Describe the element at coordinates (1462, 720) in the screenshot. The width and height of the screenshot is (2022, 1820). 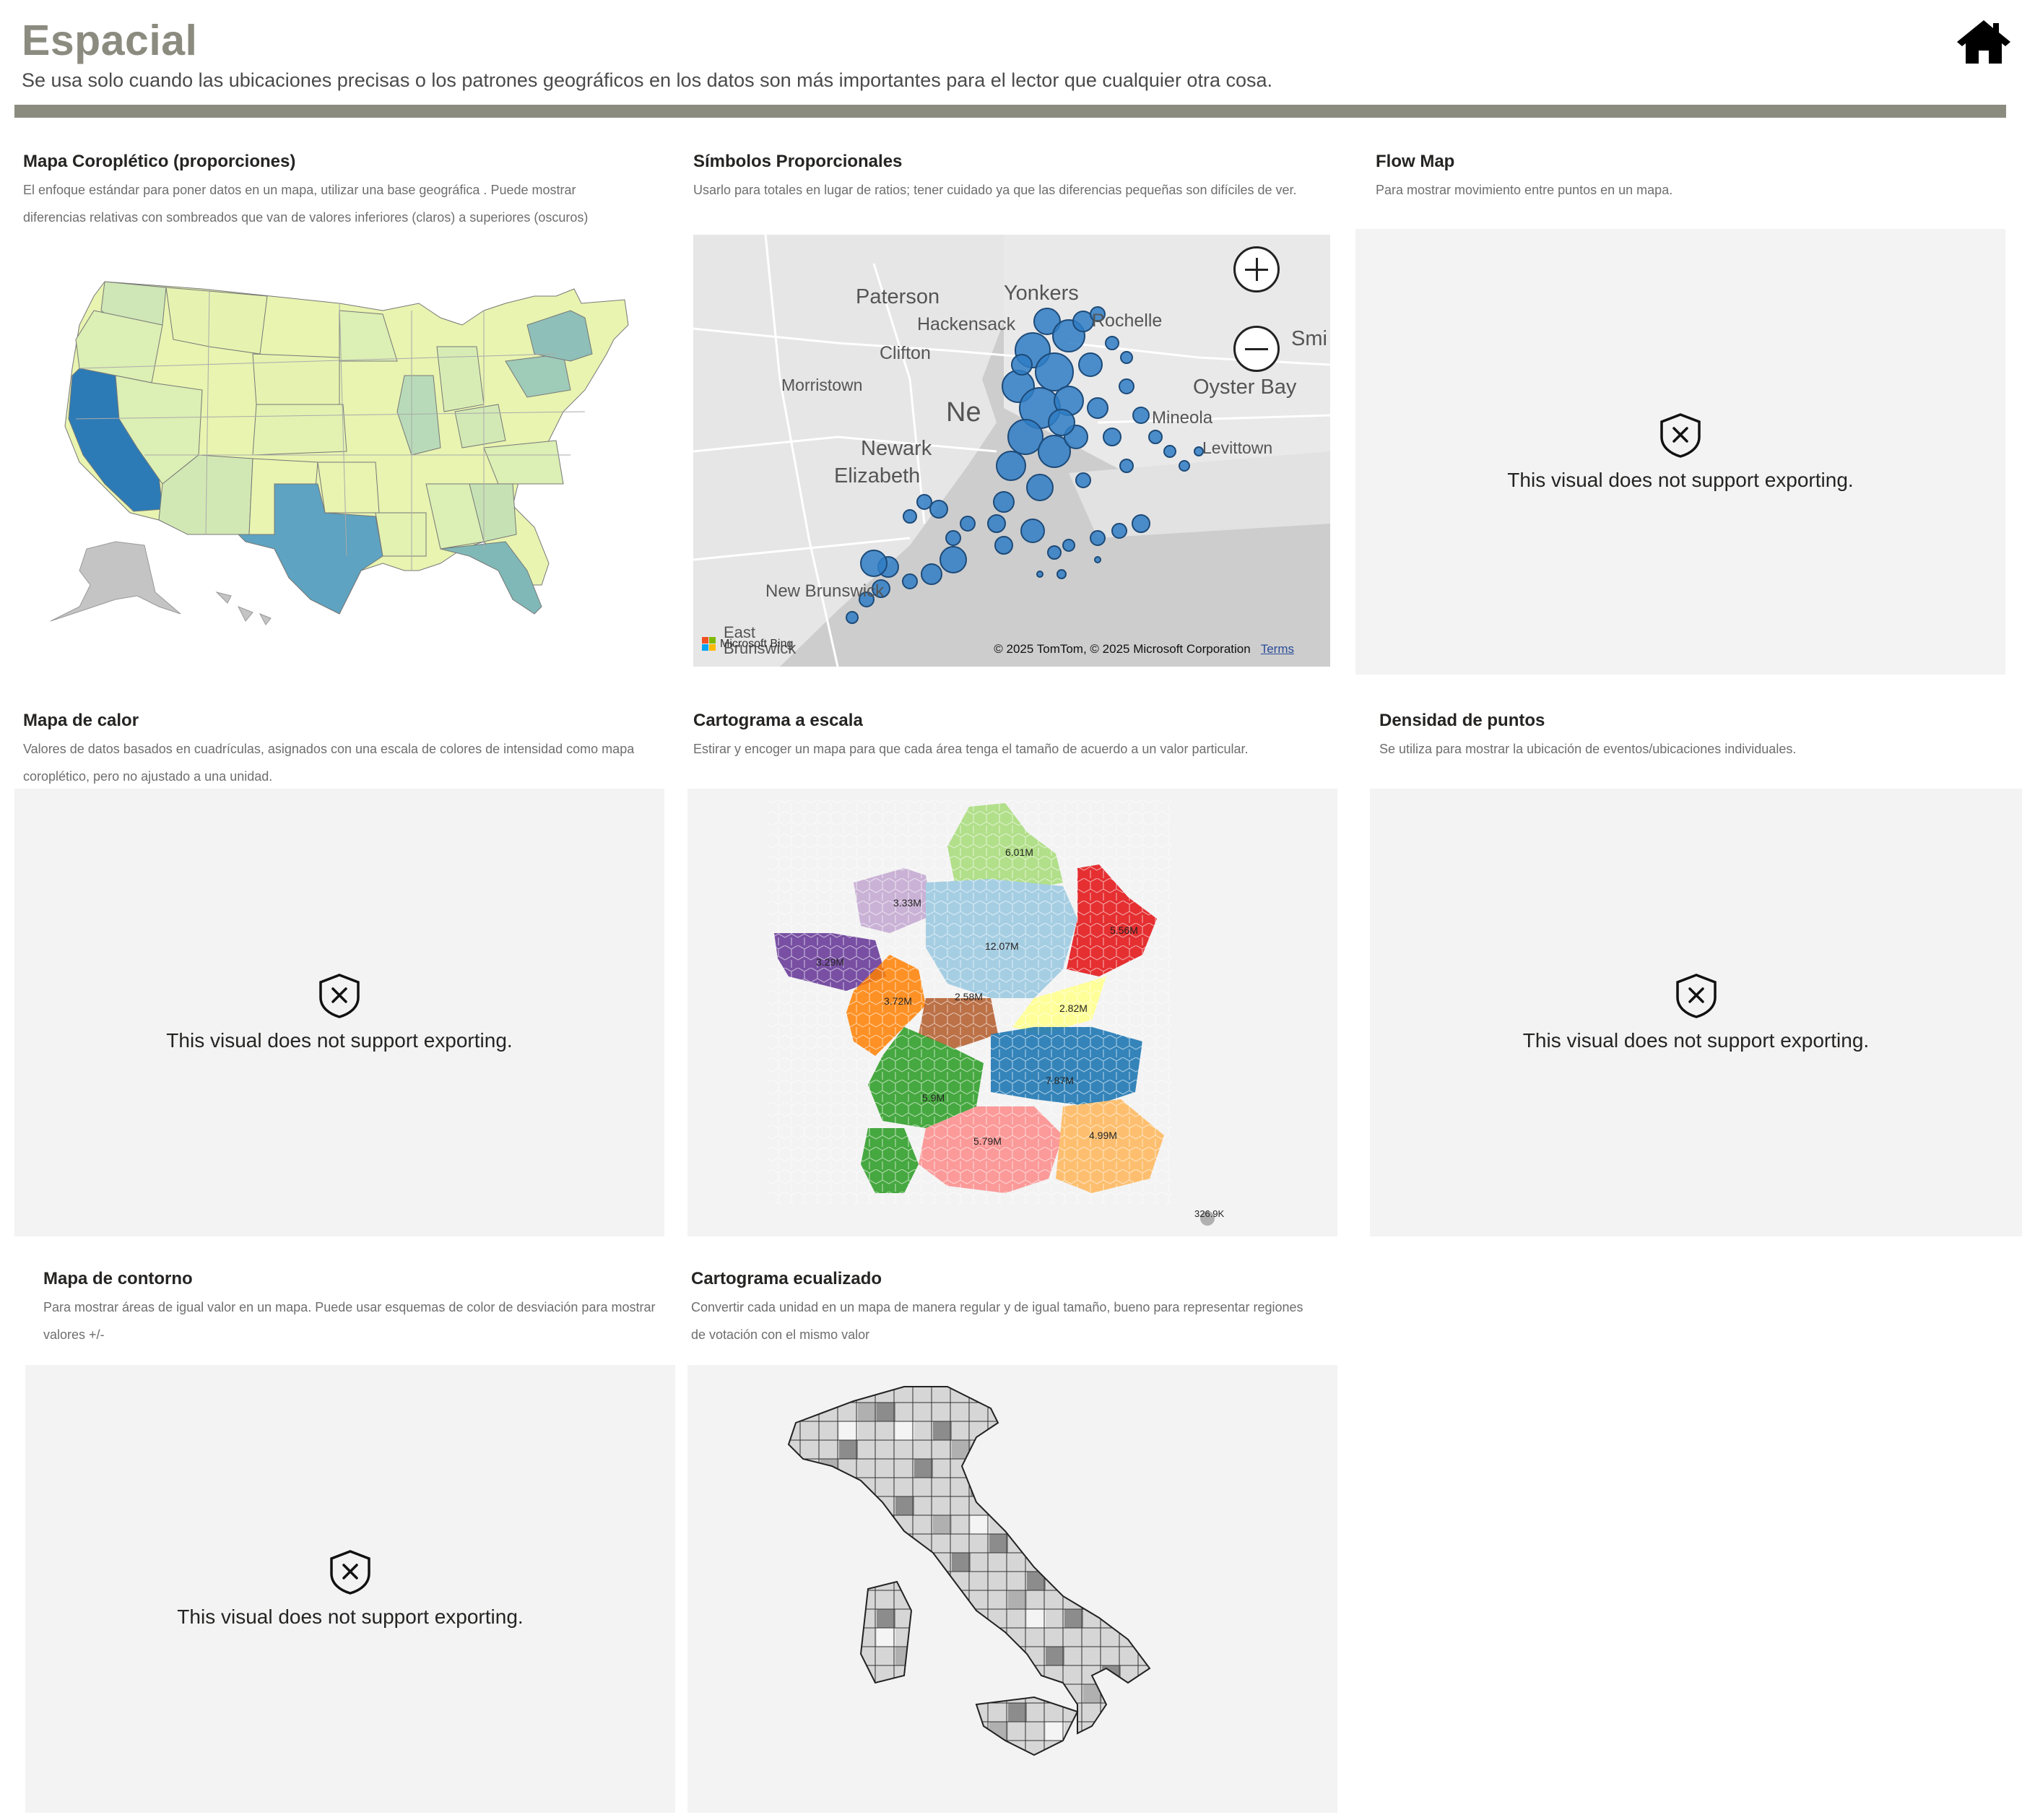
I see `visual-title: Densidad de puntos` at that location.